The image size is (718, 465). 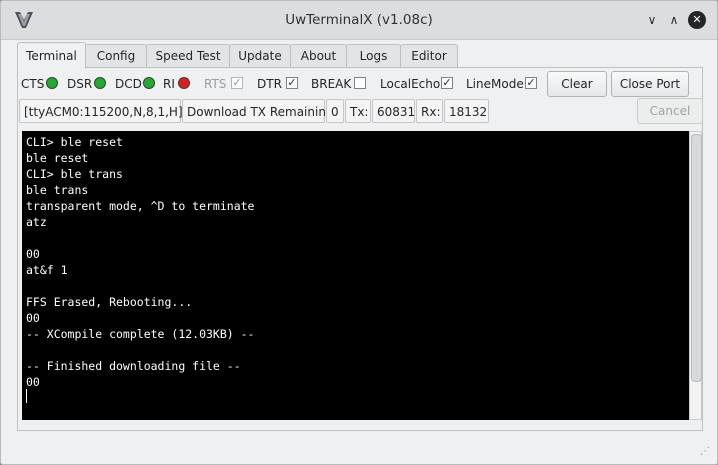 I want to click on rx-value: 18132, so click(x=466, y=111).